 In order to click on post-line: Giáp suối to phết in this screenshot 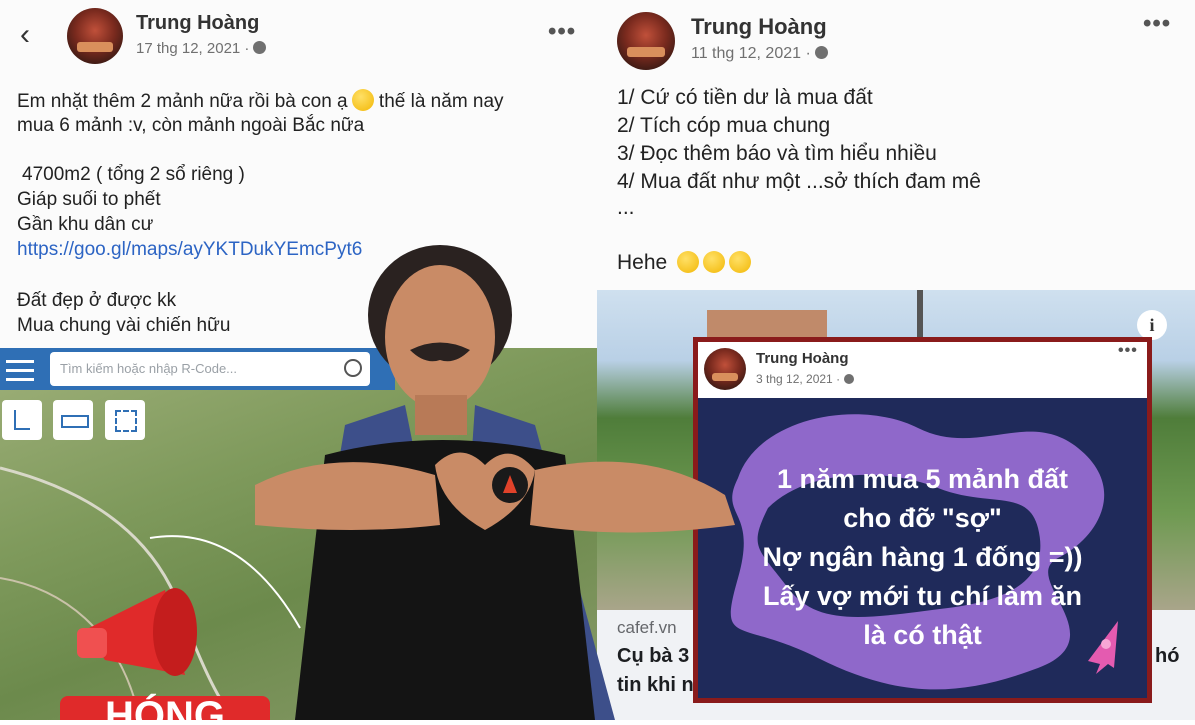, I will do `click(89, 199)`.